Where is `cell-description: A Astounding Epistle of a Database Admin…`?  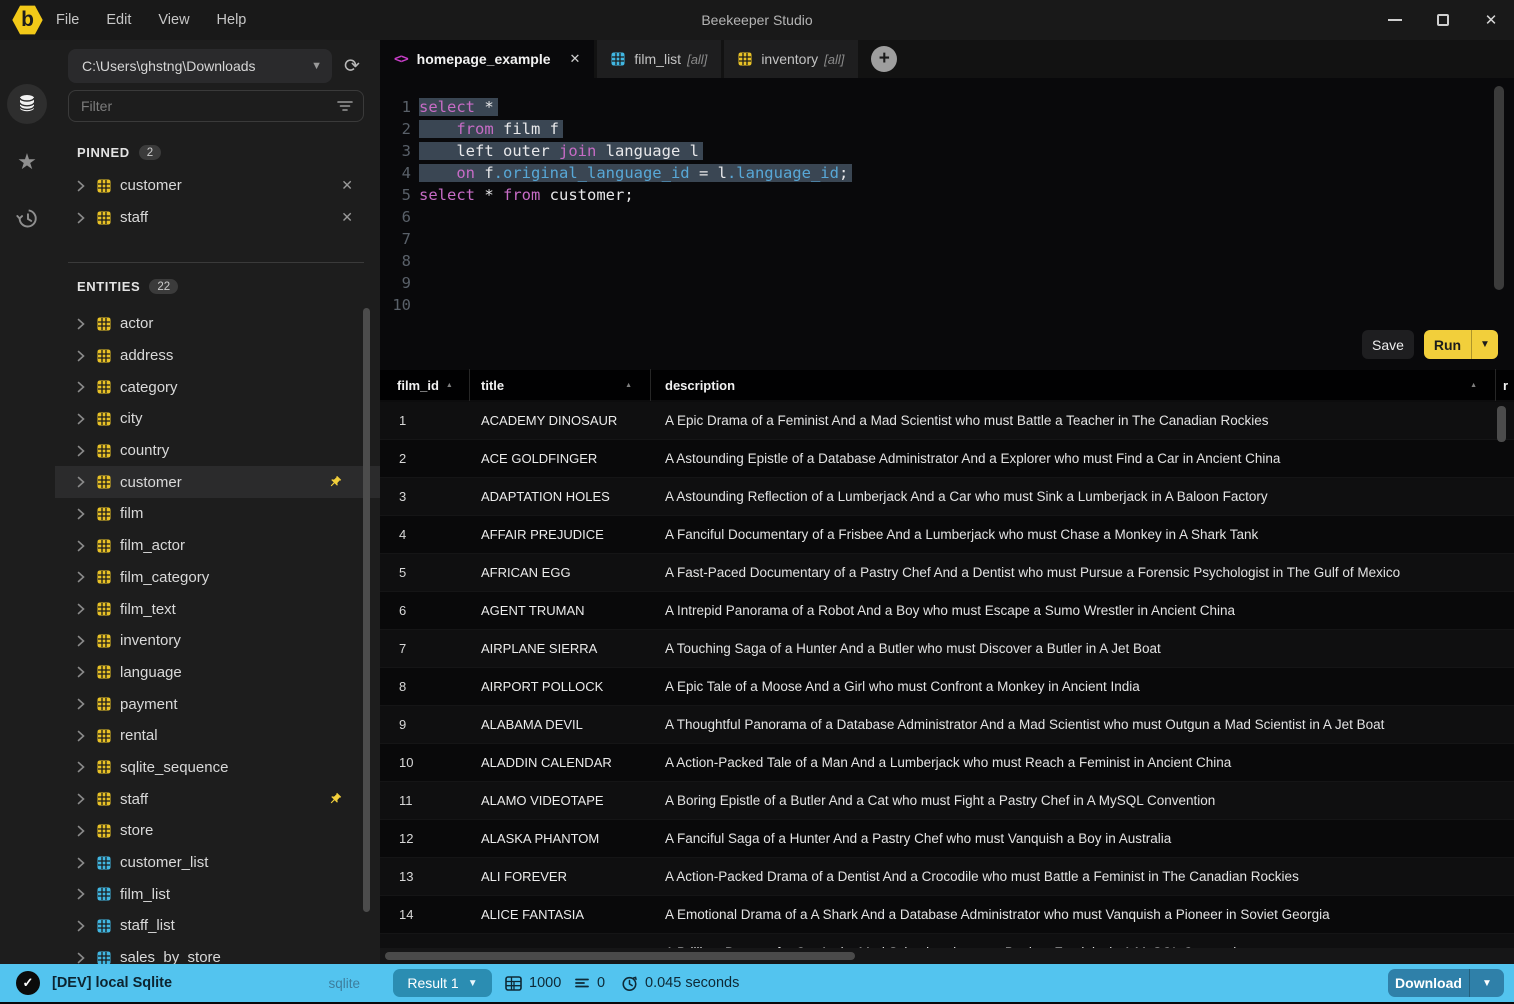
cell-description: A Astounding Epistle of a Database Admin… is located at coordinates (1082, 458).